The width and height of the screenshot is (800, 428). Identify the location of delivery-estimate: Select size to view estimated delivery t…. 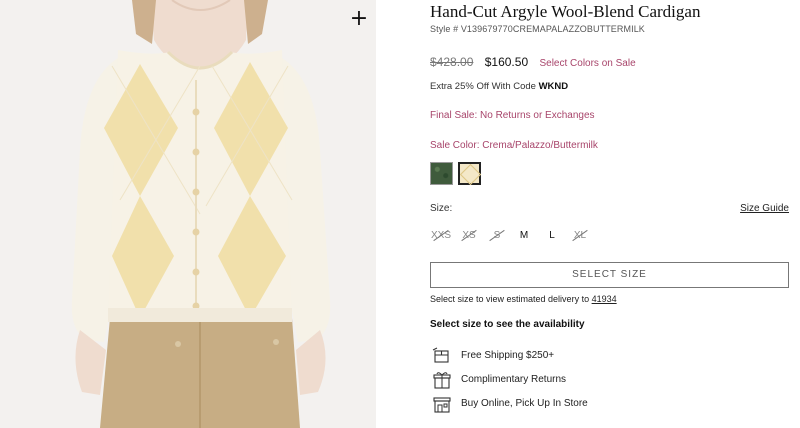
(523, 299).